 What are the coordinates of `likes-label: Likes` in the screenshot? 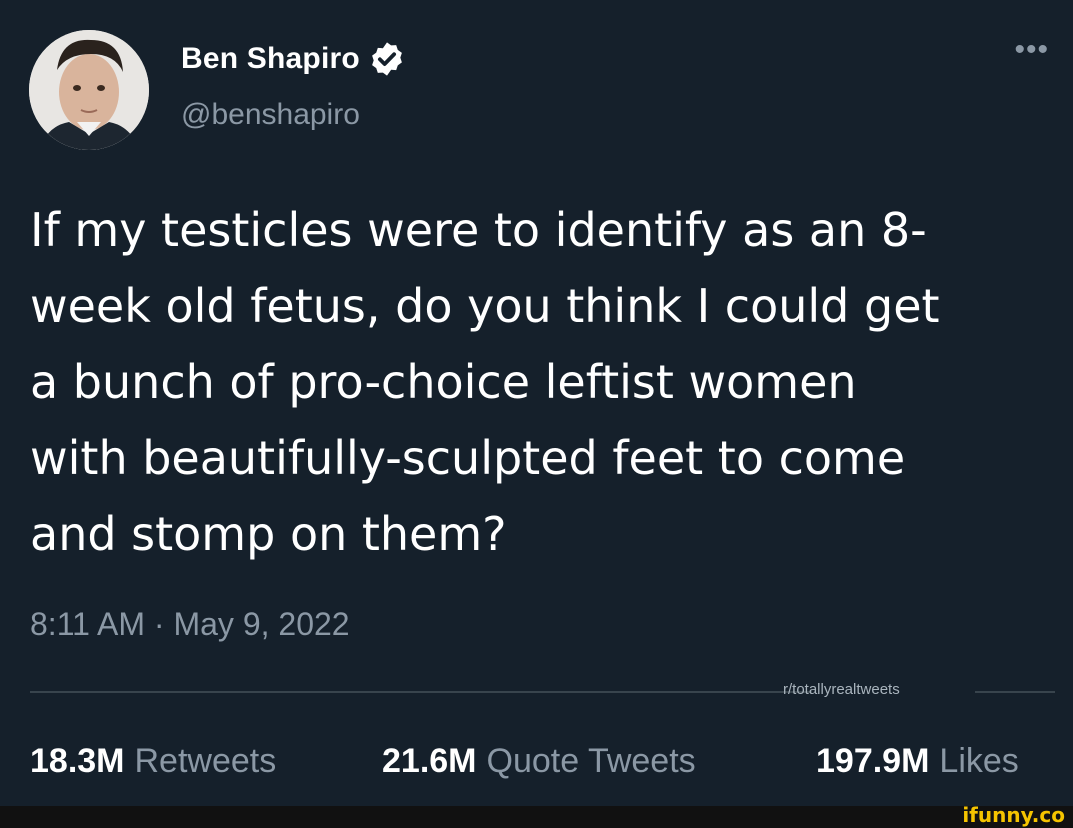 It's located at (979, 761).